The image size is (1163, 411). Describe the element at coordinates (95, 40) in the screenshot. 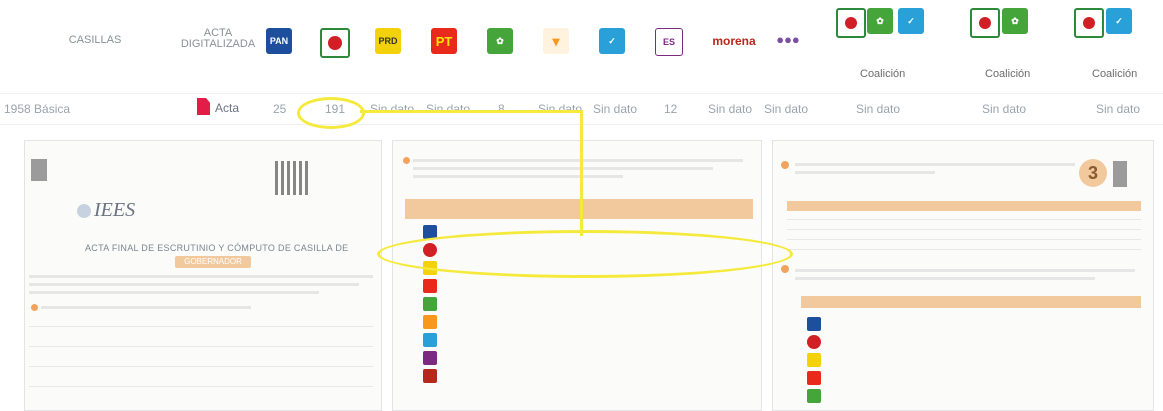

I see `casilla-header: CASILLAS` at that location.